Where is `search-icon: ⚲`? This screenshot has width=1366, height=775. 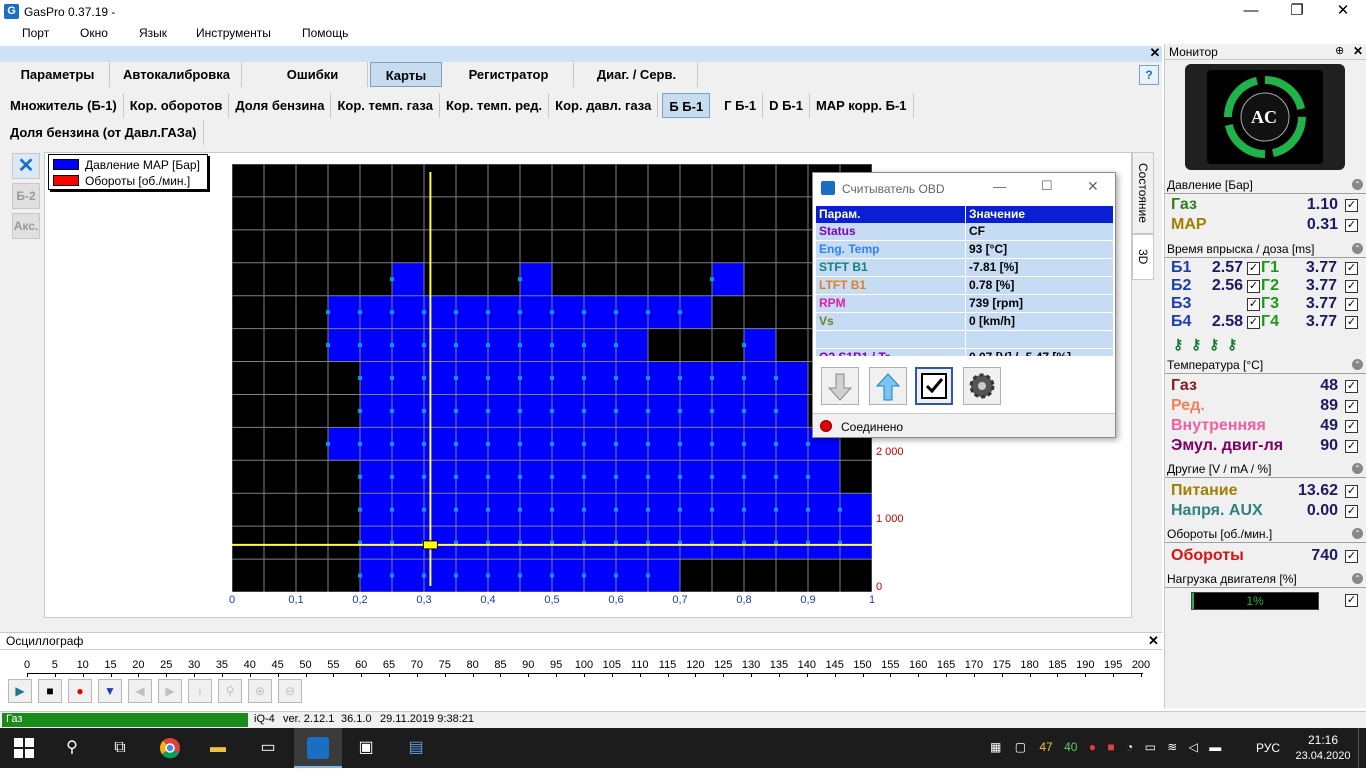
search-icon: ⚲ is located at coordinates (72, 748).